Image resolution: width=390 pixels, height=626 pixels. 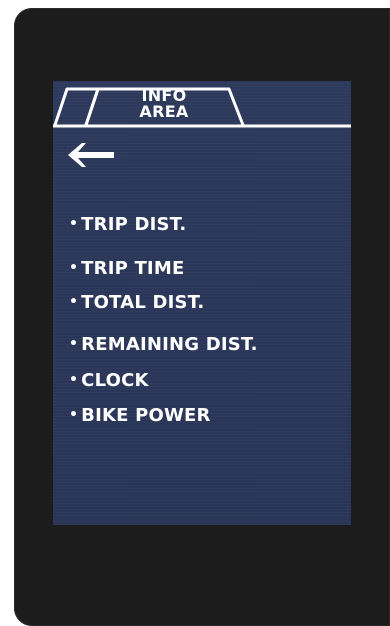 What do you see at coordinates (115, 380) in the screenshot?
I see `menu-item-label: CLOCK` at bounding box center [115, 380].